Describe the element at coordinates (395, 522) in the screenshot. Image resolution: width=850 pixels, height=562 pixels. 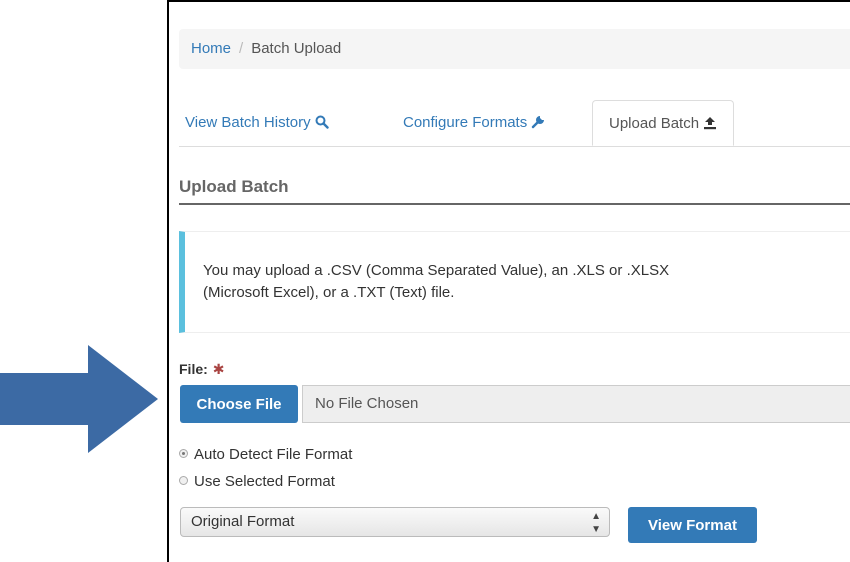
I see `format-select: Original Format ▲ ▼` at that location.